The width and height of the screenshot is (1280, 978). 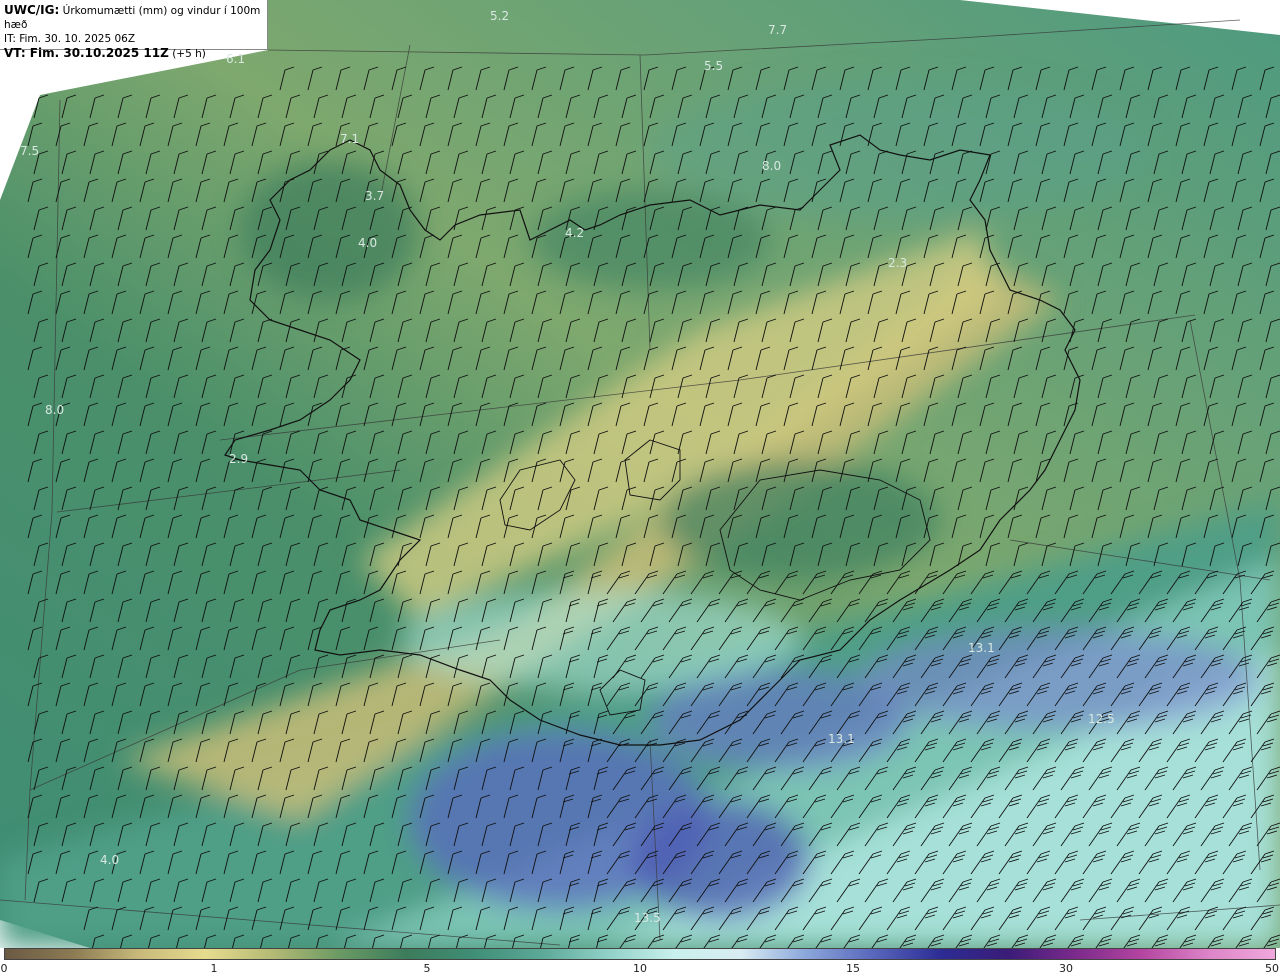 I want to click on precip-value-label: 7.7, so click(x=777, y=30).